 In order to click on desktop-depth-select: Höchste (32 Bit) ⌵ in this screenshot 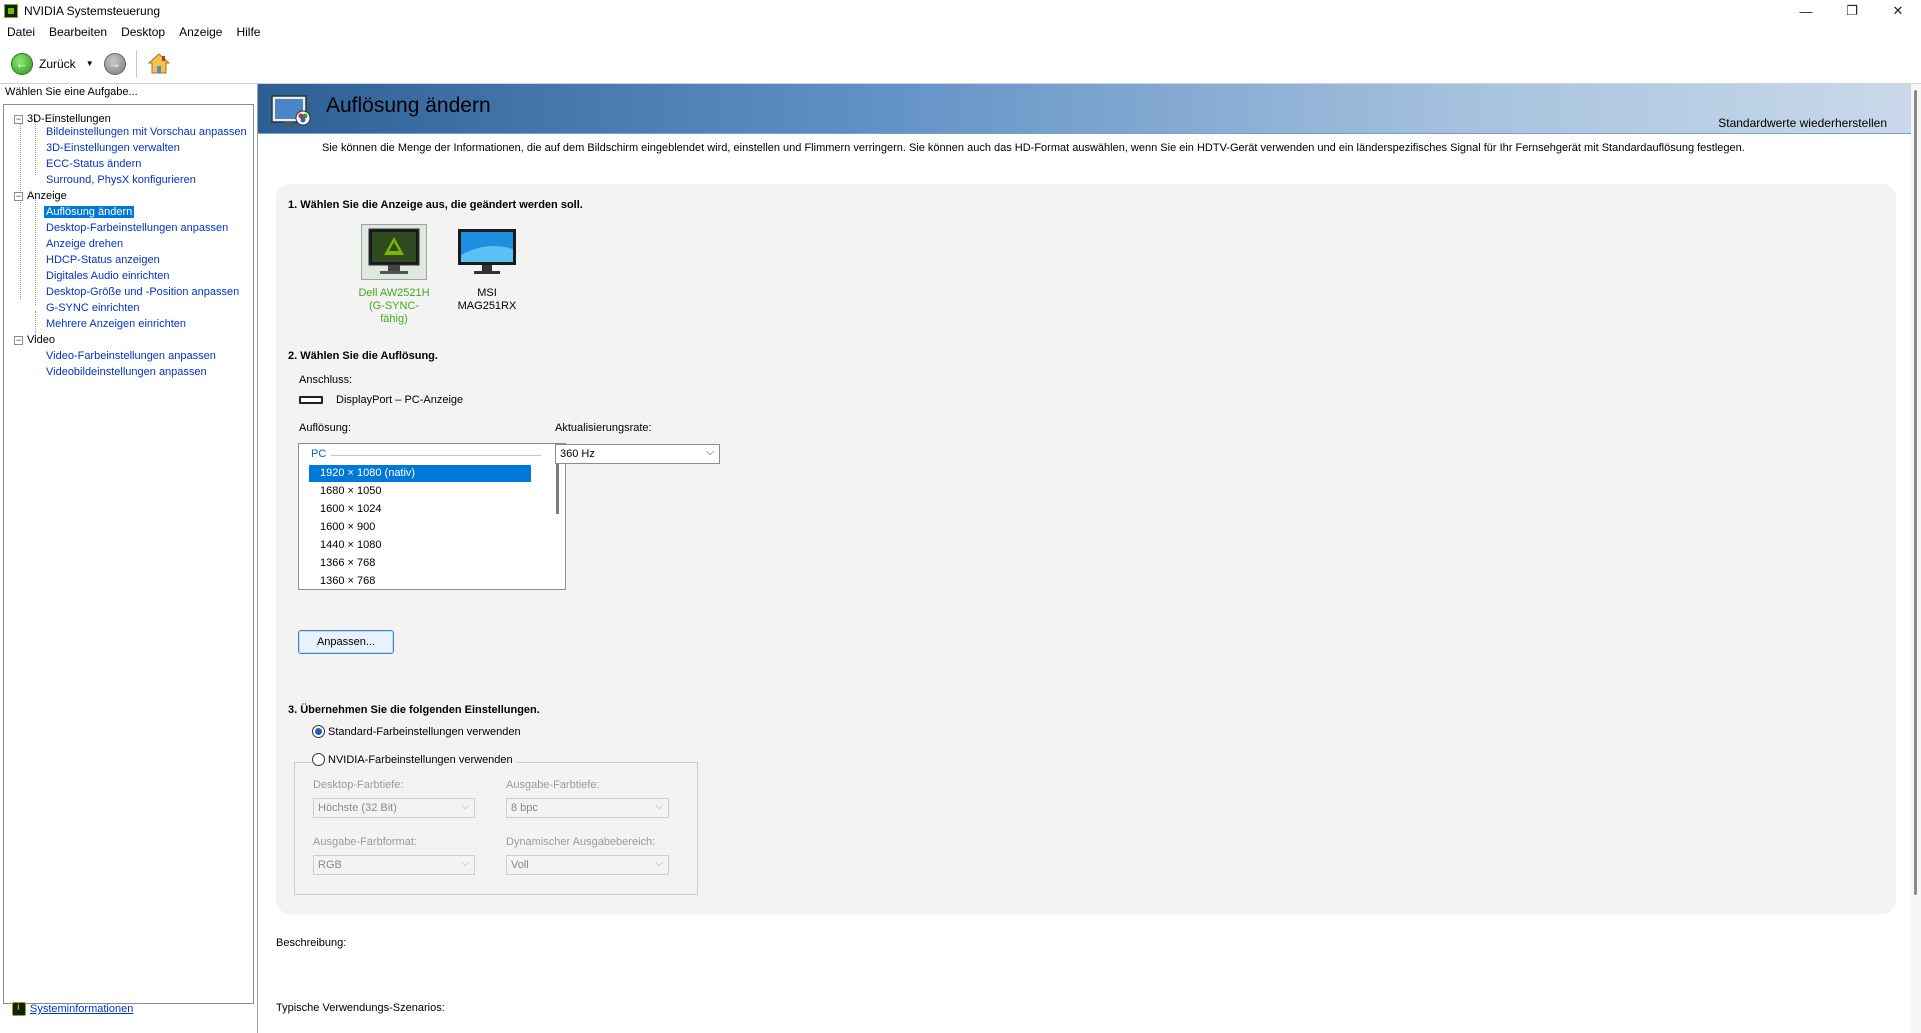, I will do `click(394, 808)`.